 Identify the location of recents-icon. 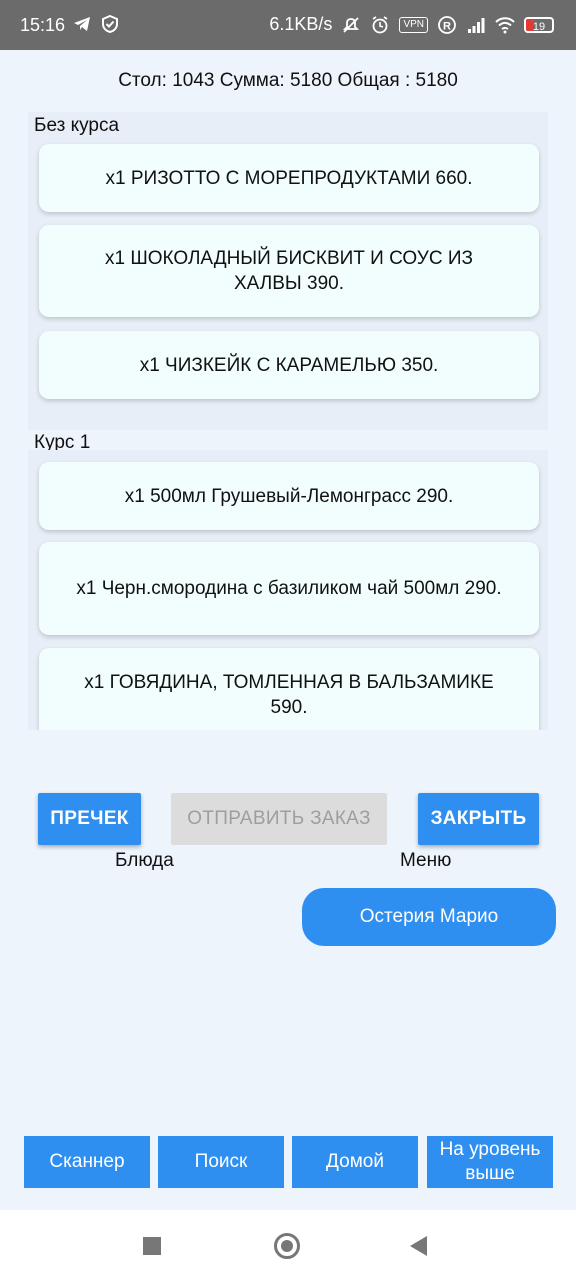
(152, 1246).